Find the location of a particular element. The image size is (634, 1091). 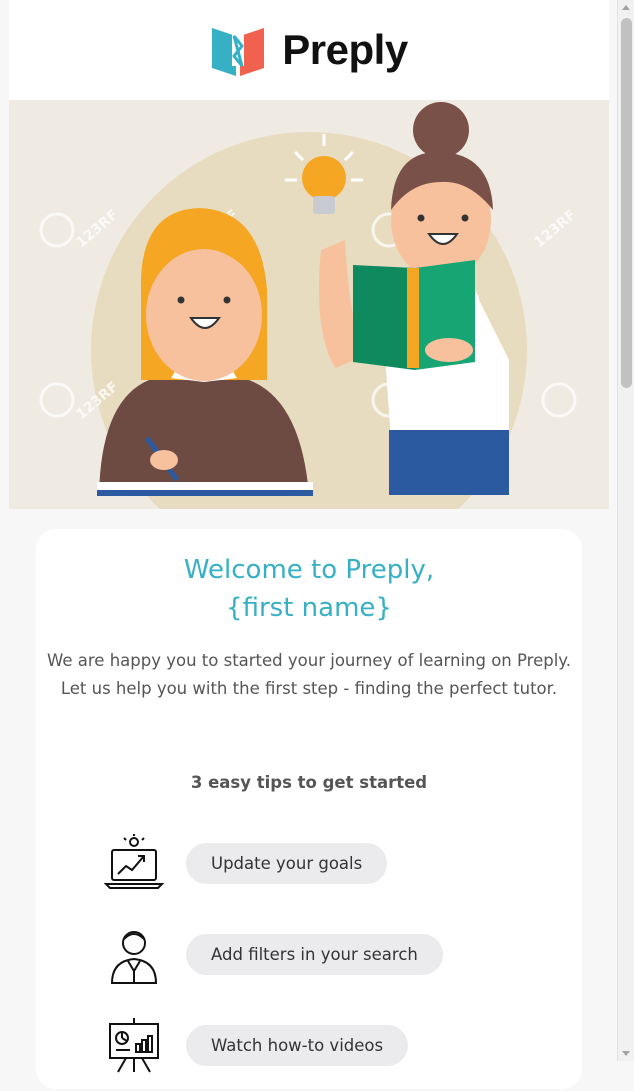

welcome-line-1: Welcome to Preply, is located at coordinates (309, 570).